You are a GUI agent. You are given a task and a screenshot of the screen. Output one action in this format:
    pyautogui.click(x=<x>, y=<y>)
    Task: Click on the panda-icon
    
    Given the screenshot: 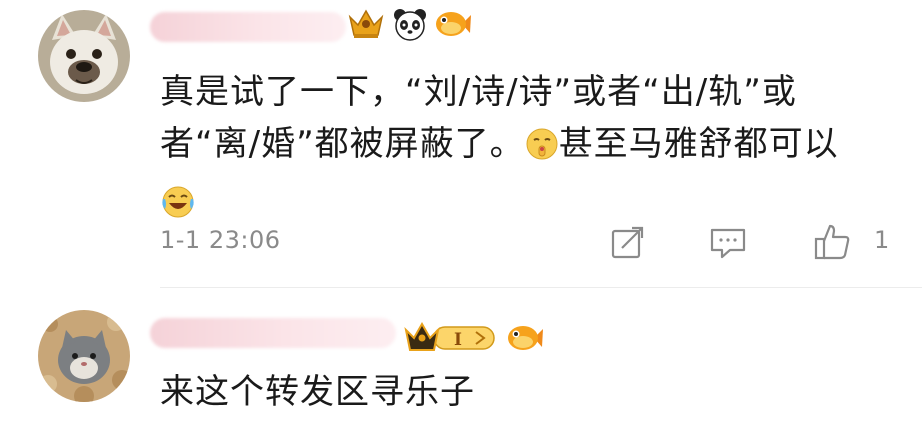 What is the action you would take?
    pyautogui.click(x=410, y=26)
    